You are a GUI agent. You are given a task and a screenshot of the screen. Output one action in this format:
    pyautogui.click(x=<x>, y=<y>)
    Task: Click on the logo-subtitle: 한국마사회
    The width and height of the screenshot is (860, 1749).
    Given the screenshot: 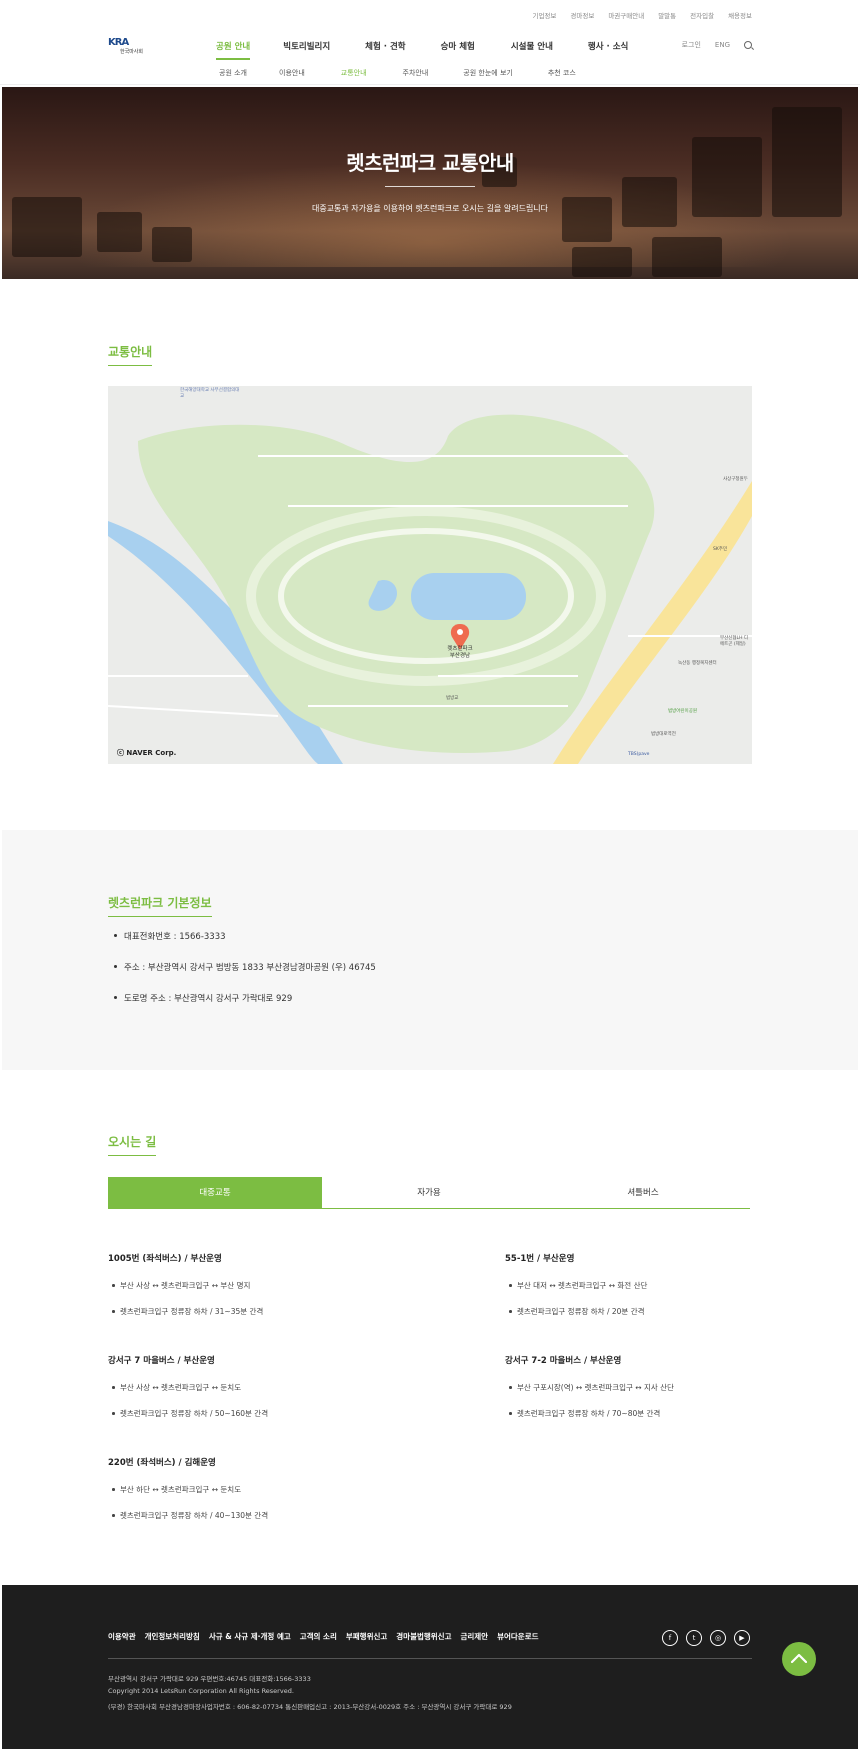 What is the action you would take?
    pyautogui.click(x=132, y=52)
    